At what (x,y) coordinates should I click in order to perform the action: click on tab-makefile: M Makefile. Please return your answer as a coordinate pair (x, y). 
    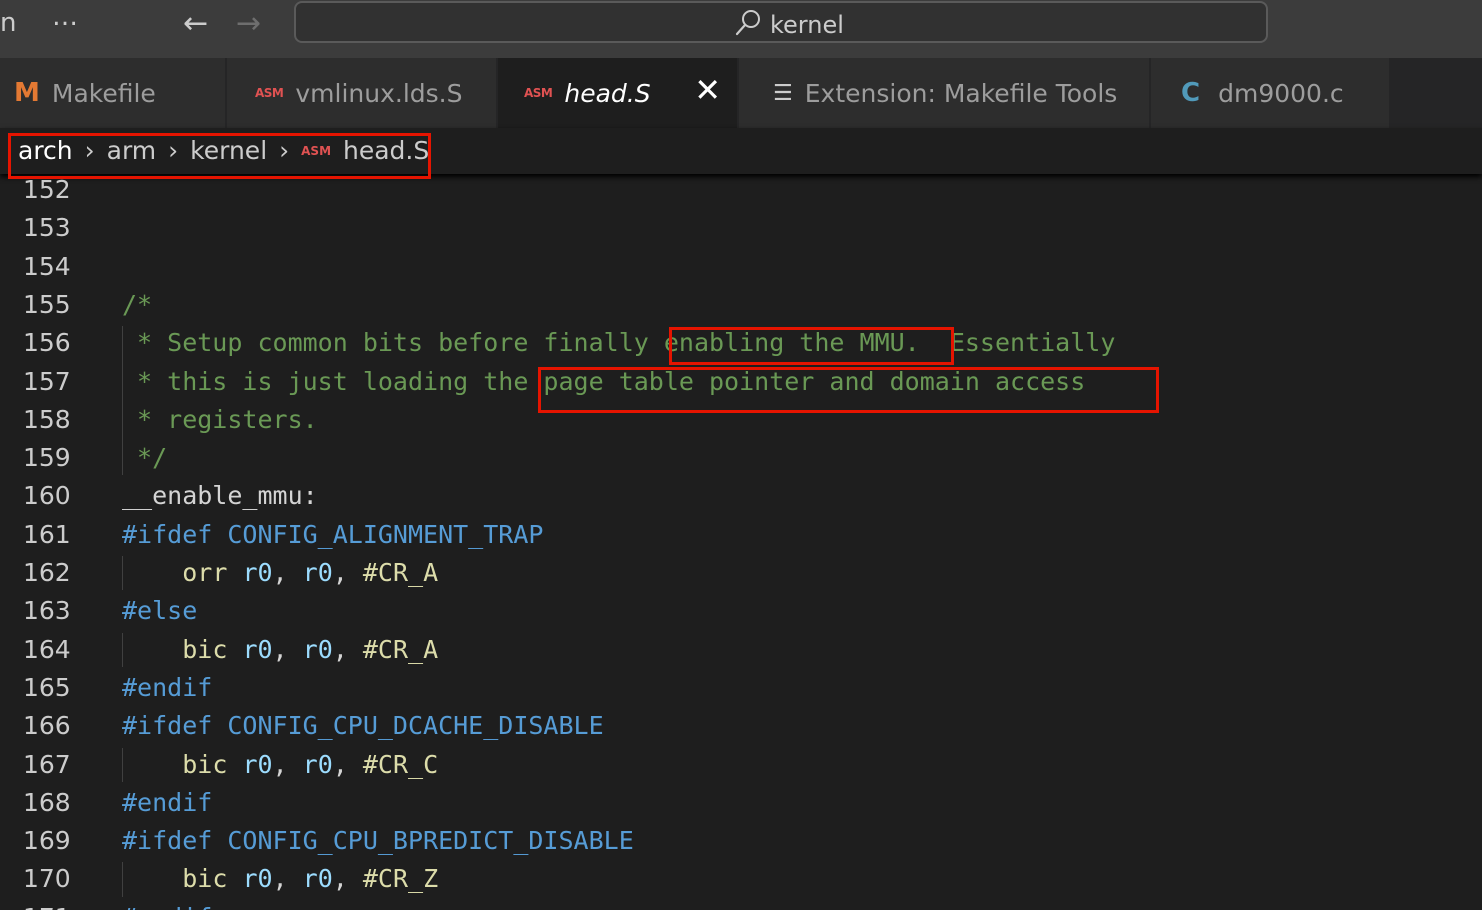
    Looking at the image, I should click on (113, 93).